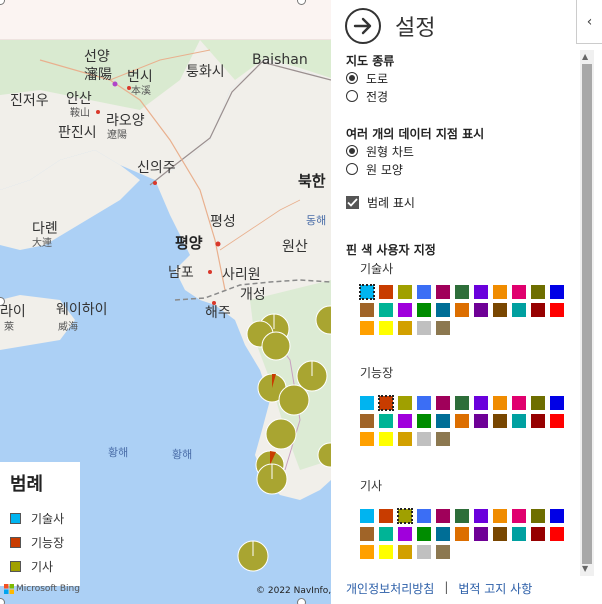 This screenshot has height=604, width=602. Describe the element at coordinates (585, 56) in the screenshot. I see `scroll-up-icon: ▲` at that location.